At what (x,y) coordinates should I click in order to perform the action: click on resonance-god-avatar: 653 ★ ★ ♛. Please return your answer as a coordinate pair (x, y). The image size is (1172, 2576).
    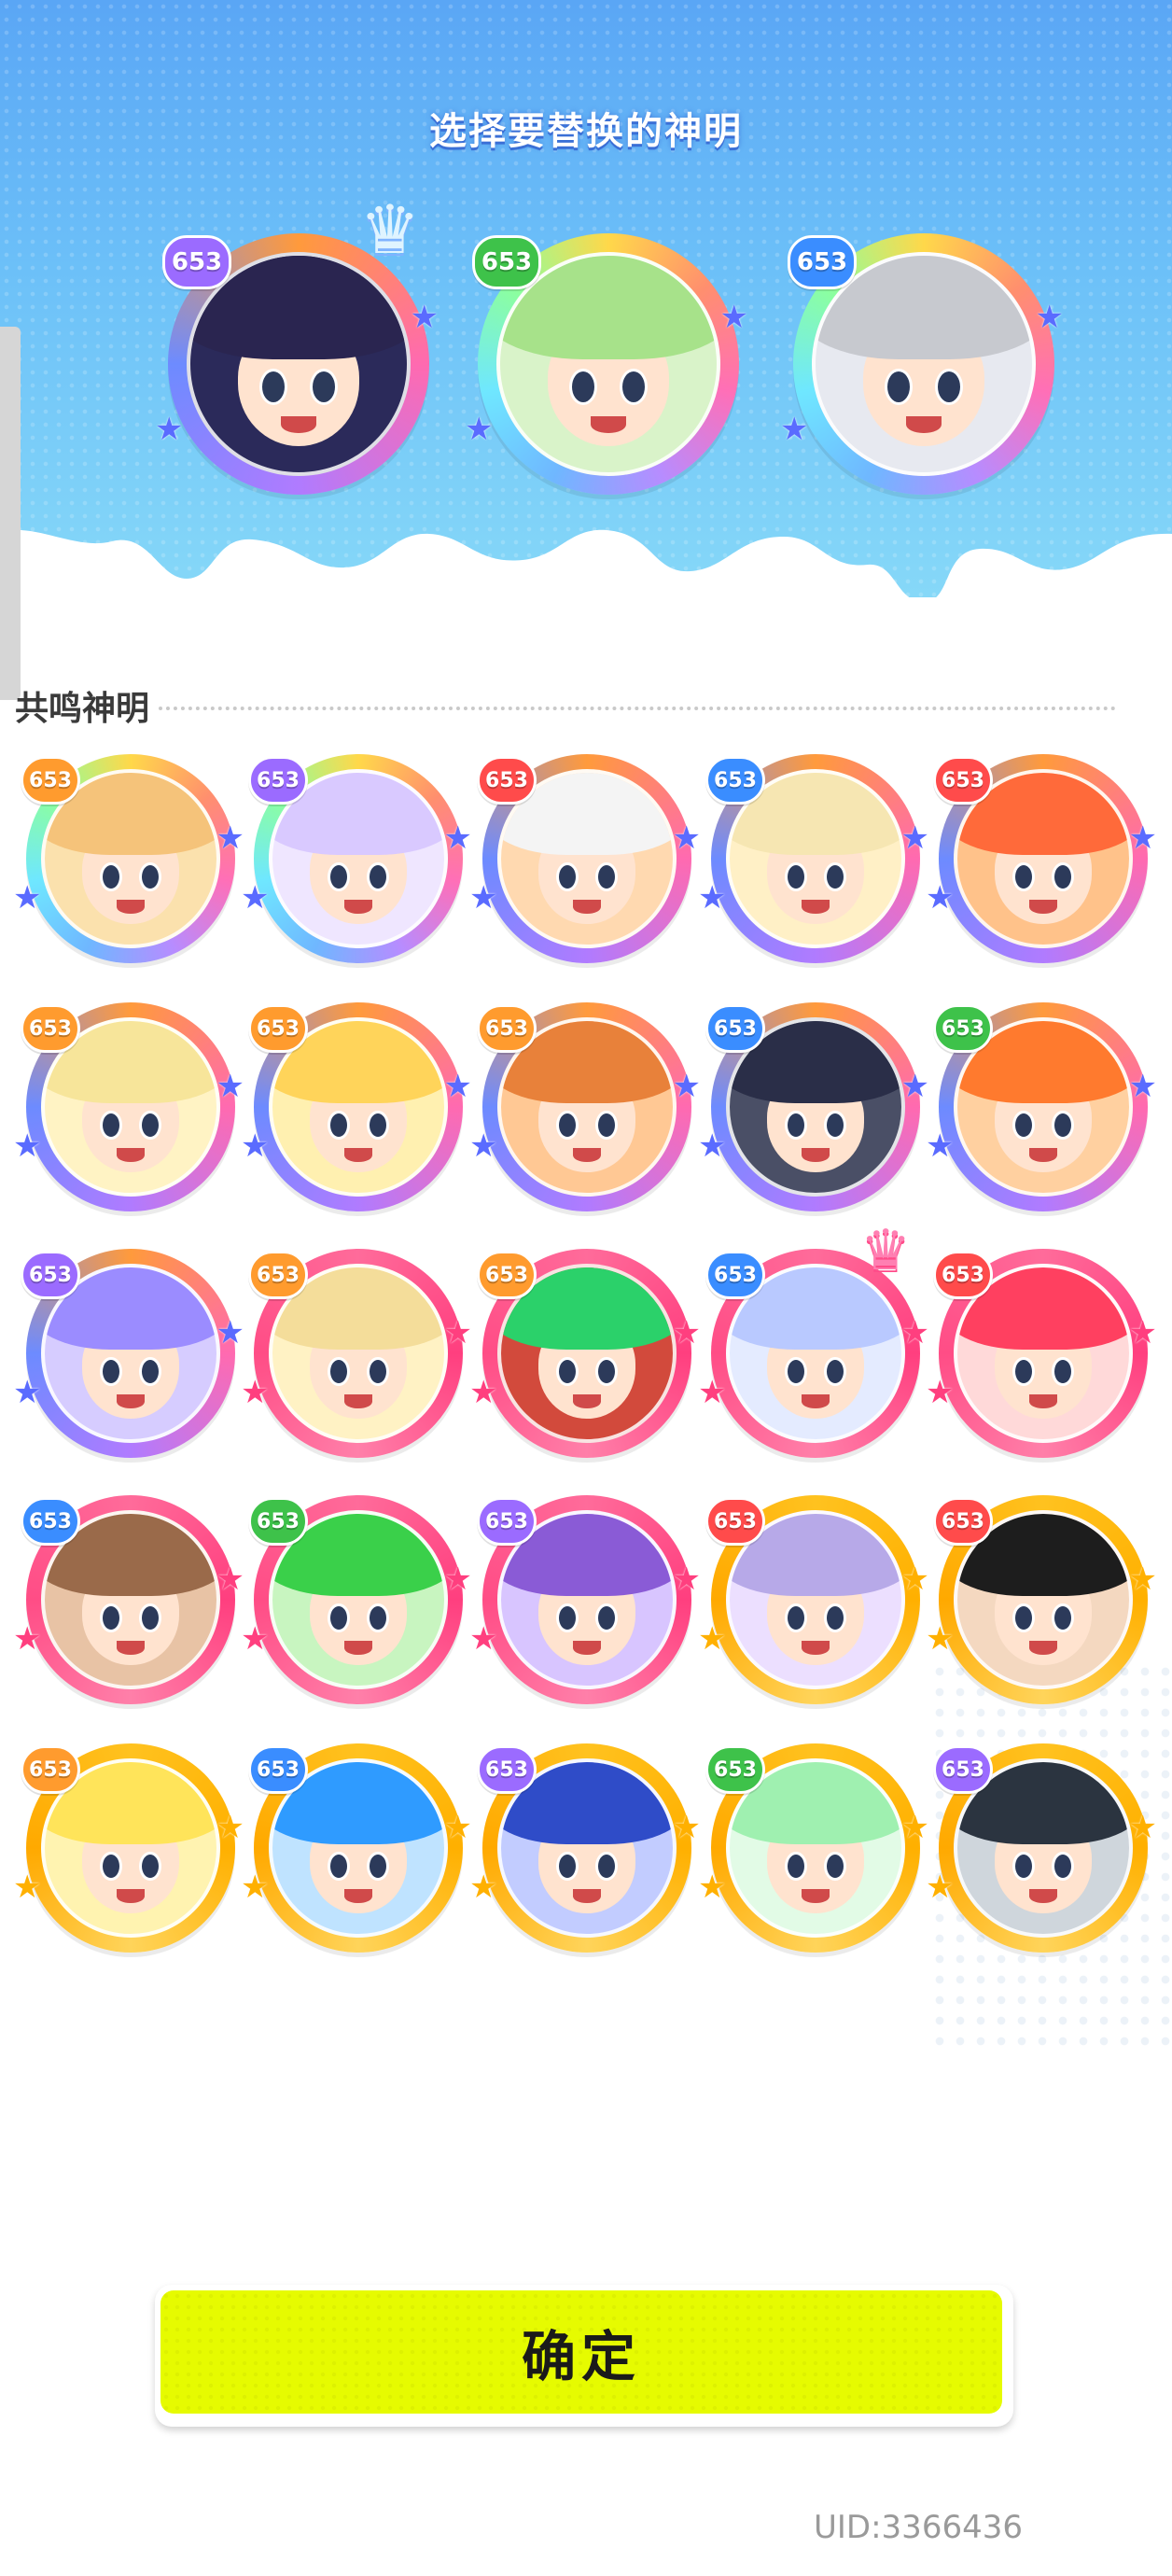
    Looking at the image, I should click on (813, 1338).